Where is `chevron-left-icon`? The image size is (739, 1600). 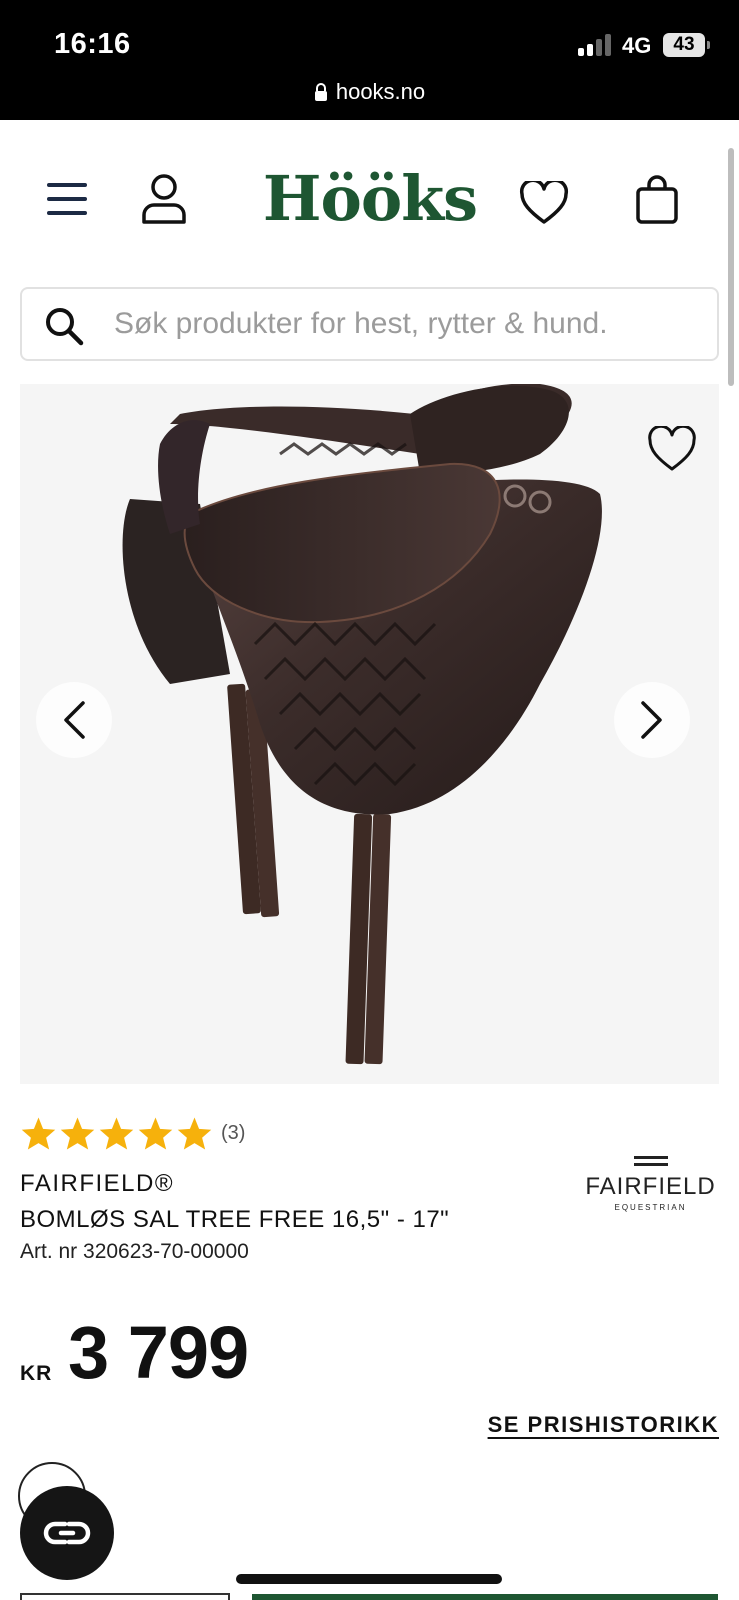 chevron-left-icon is located at coordinates (74, 720).